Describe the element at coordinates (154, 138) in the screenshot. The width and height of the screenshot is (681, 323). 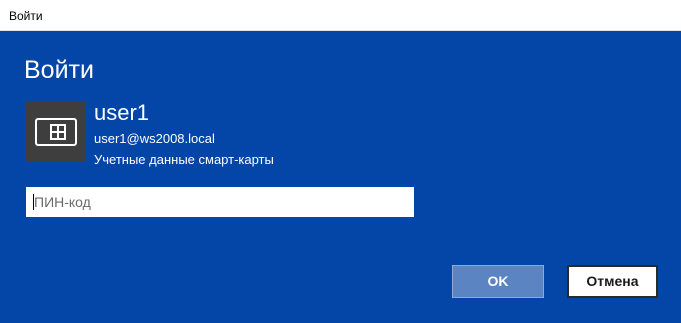
I see `user-email: user1@ws2008.local` at that location.